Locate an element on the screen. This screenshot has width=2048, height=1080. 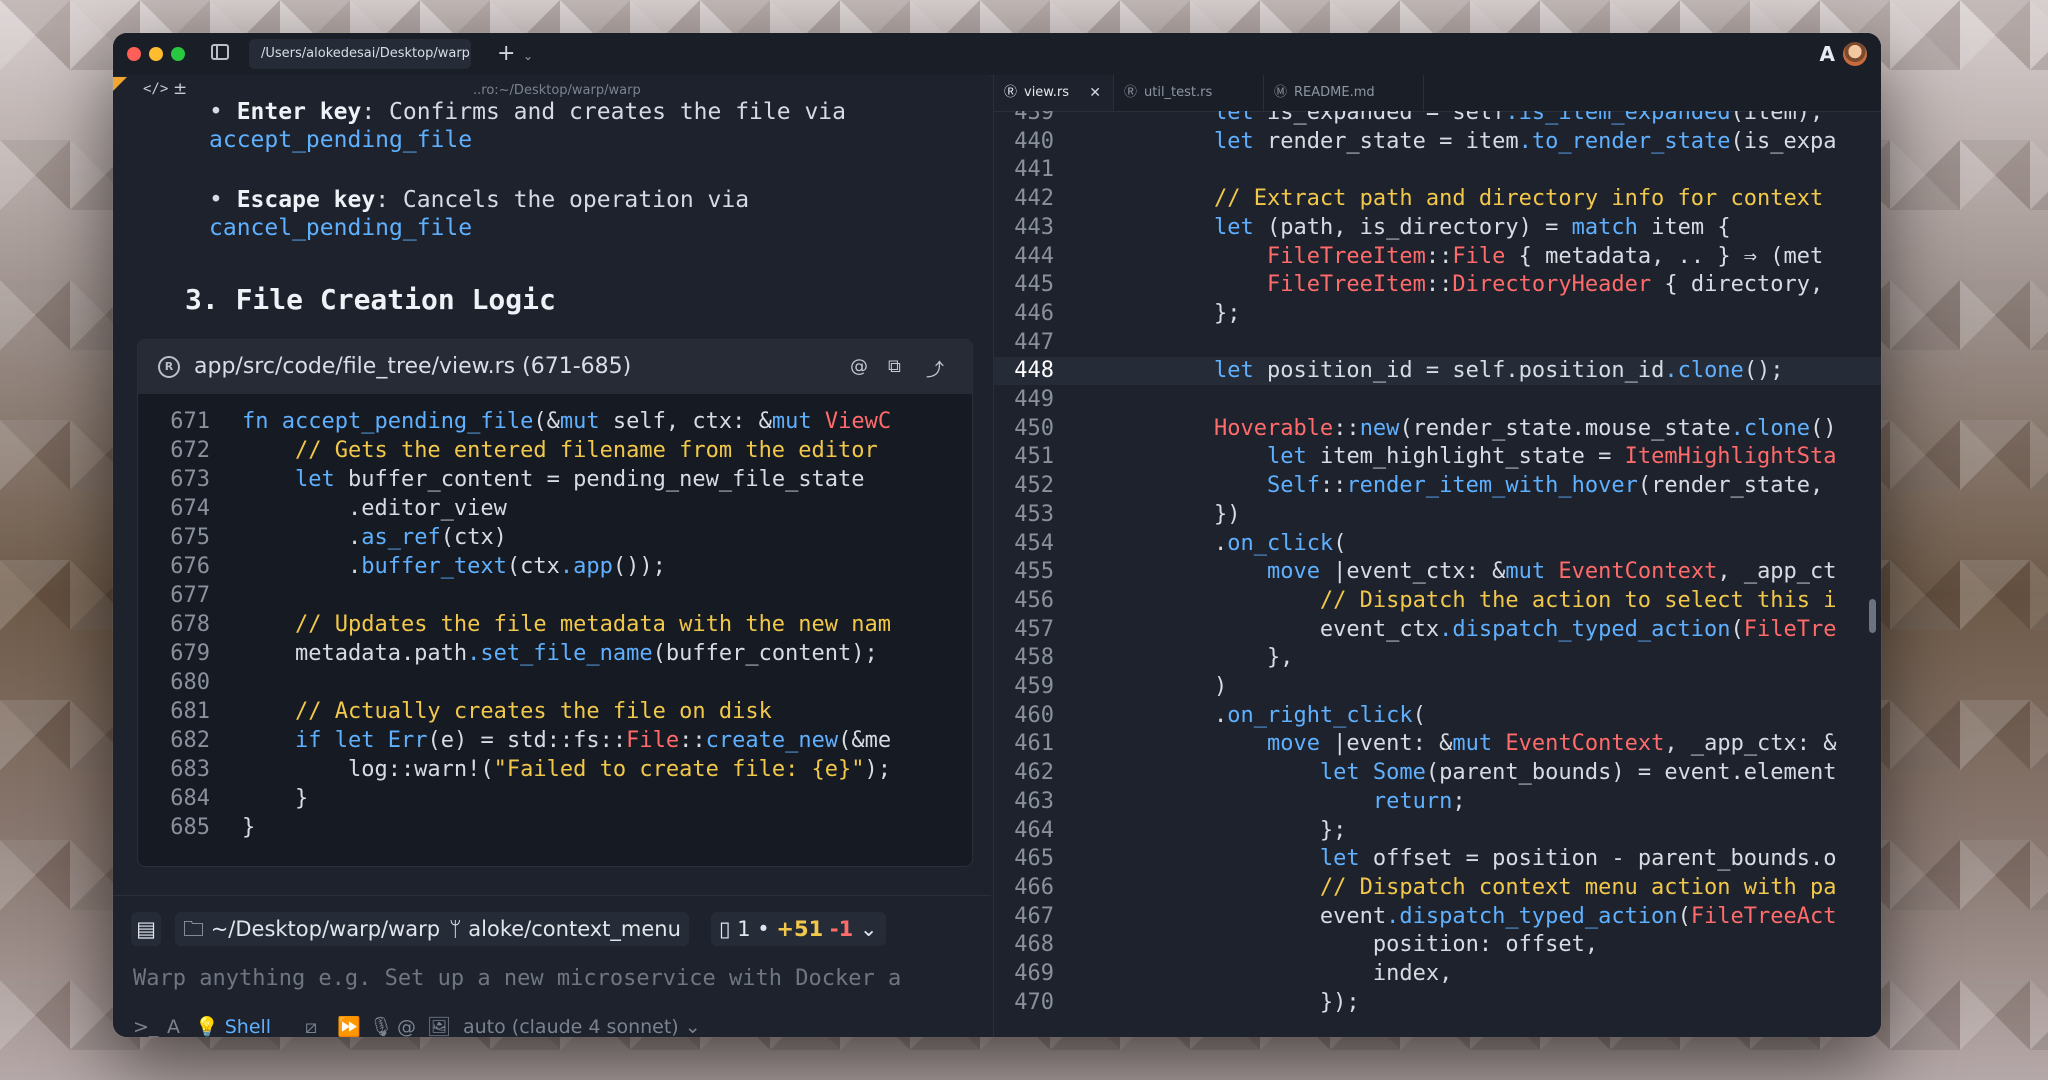
line-number: 671 is located at coordinates (190, 421).